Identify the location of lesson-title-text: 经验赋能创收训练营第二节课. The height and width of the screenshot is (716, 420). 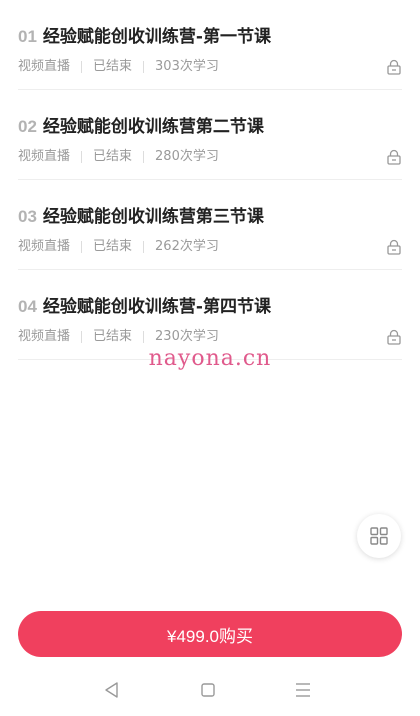
(153, 127).